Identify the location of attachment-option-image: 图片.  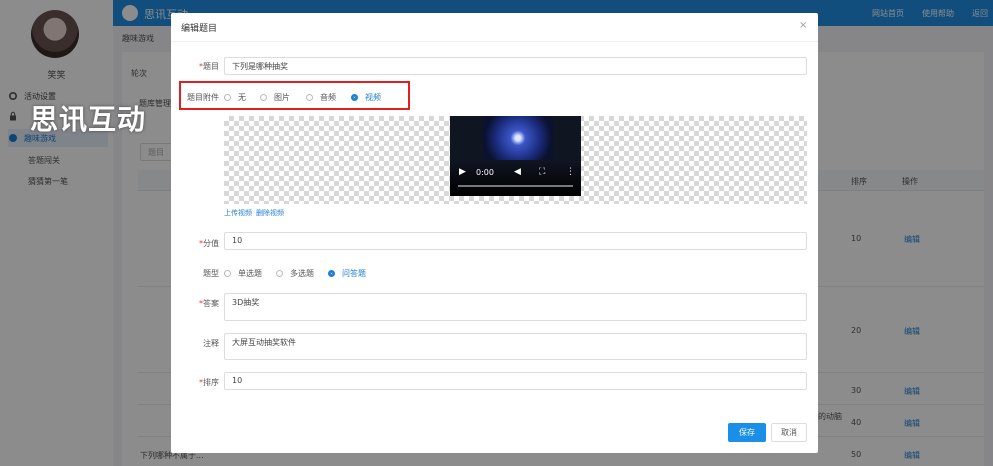
(275, 97).